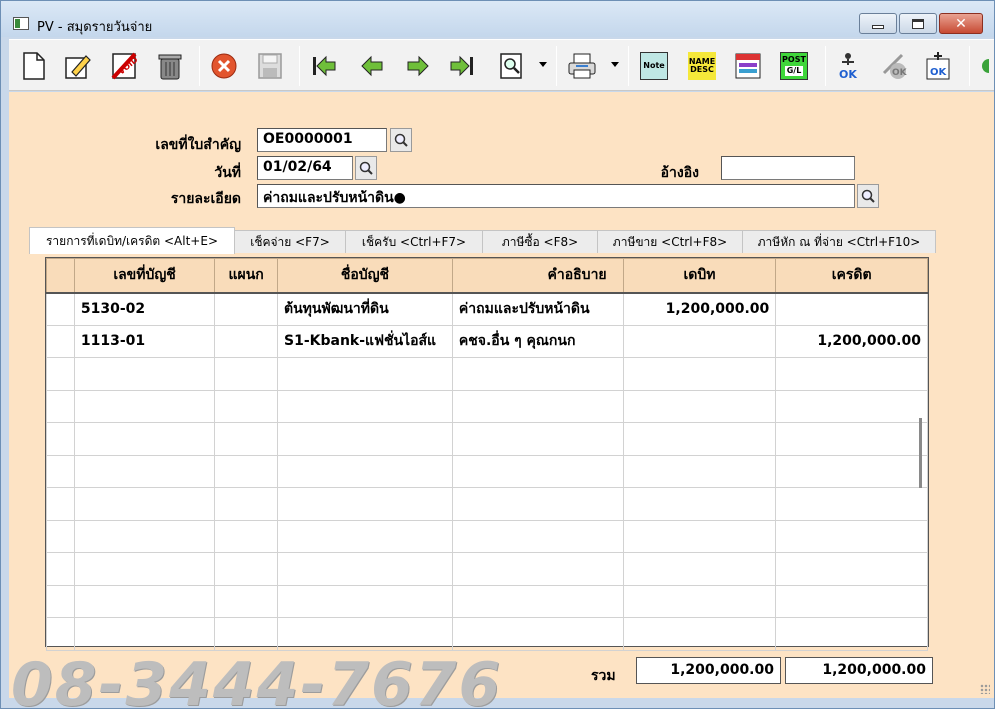 The height and width of the screenshot is (709, 995). Describe the element at coordinates (938, 66) in the screenshot. I see `post-ok-button: OK` at that location.